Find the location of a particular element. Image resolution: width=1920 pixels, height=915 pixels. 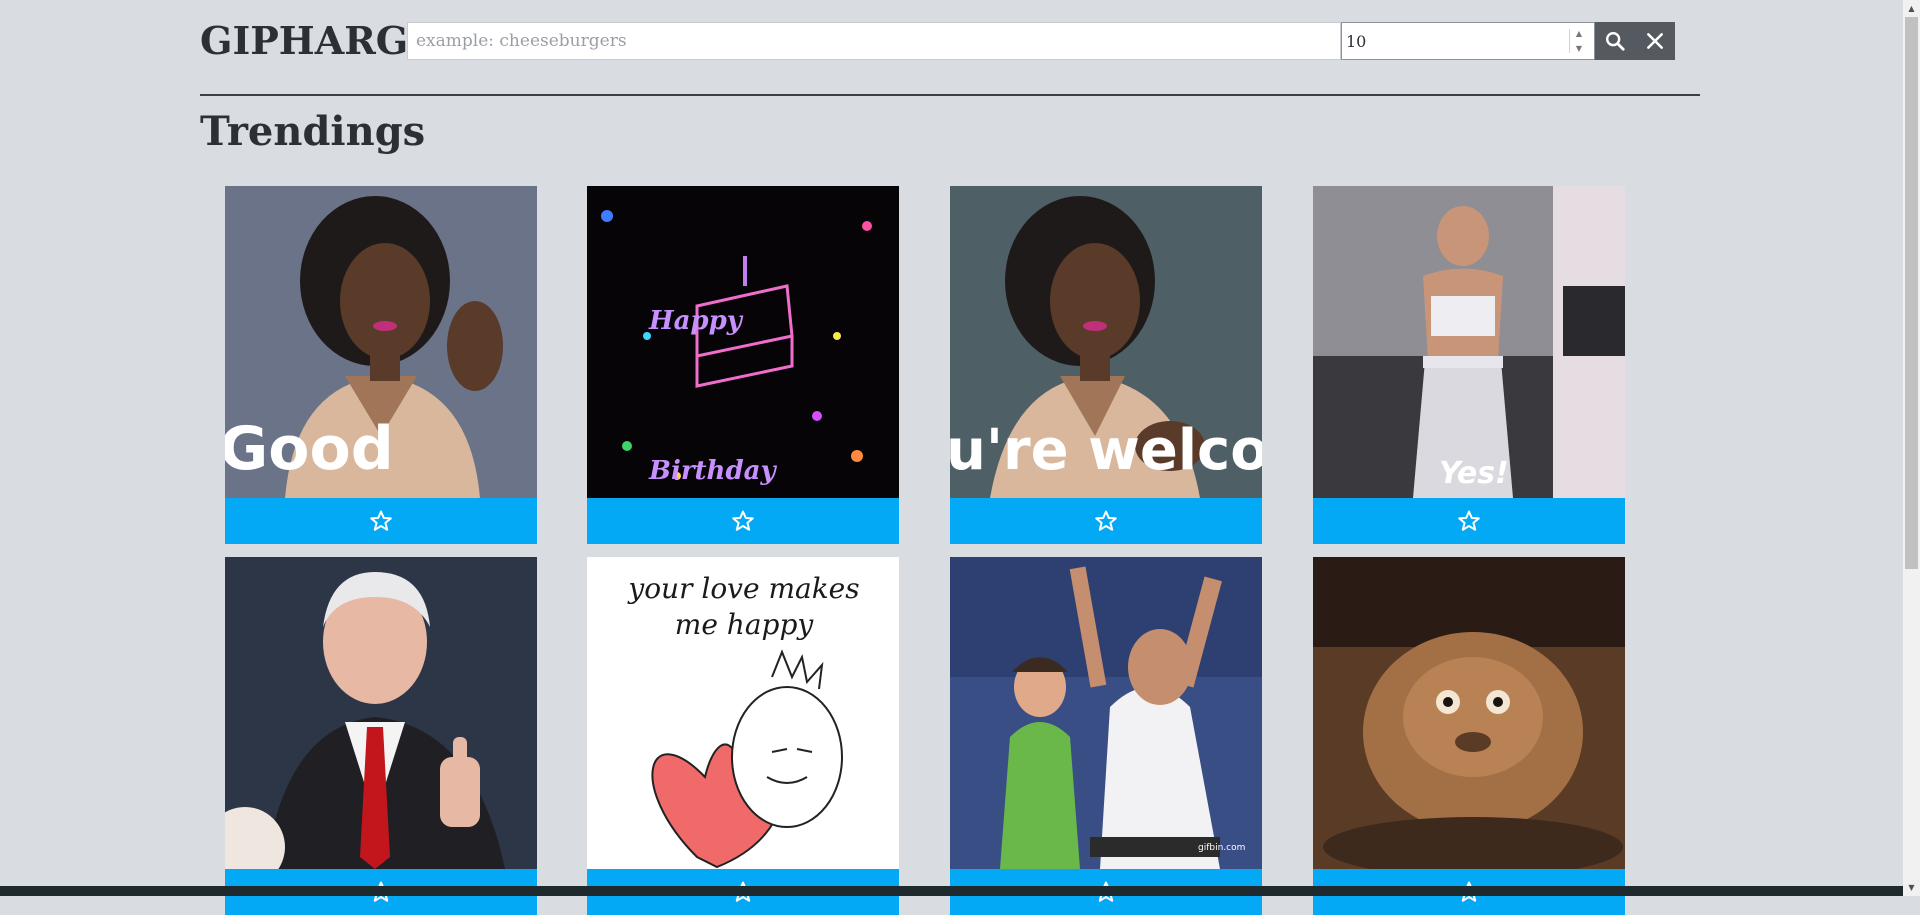

gif-card: gifbin.com is located at coordinates (1106, 736).